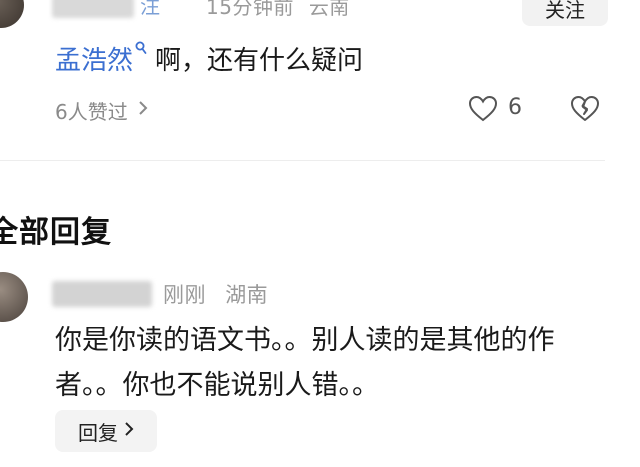 The height and width of the screenshot is (467, 640). I want to click on mention-username: 孟浩然, so click(94, 58).